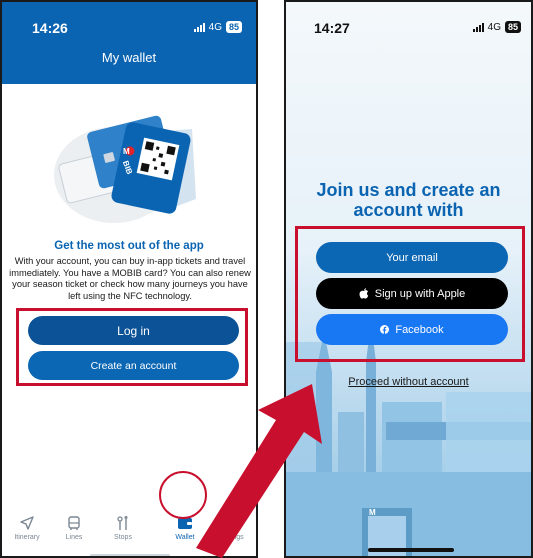 Image resolution: width=533 pixels, height=558 pixels. Describe the element at coordinates (123, 537) in the screenshot. I see `nav-label: Stops` at that location.